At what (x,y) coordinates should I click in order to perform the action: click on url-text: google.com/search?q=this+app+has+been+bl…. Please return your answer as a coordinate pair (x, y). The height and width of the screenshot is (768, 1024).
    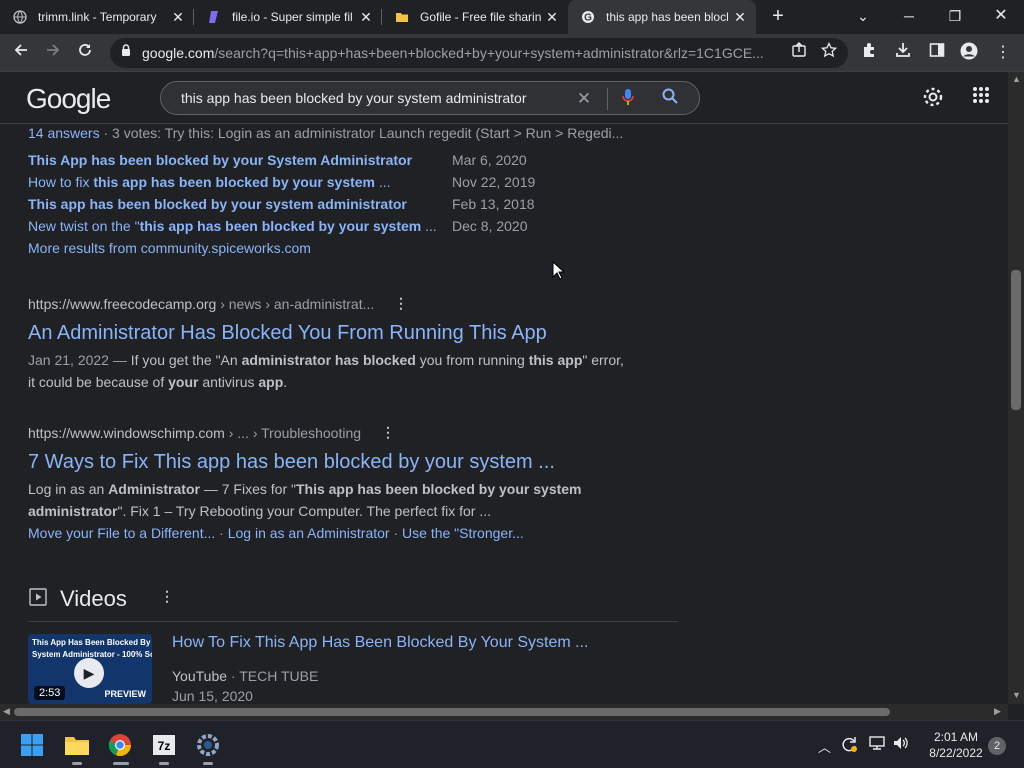
    Looking at the image, I should click on (462, 53).